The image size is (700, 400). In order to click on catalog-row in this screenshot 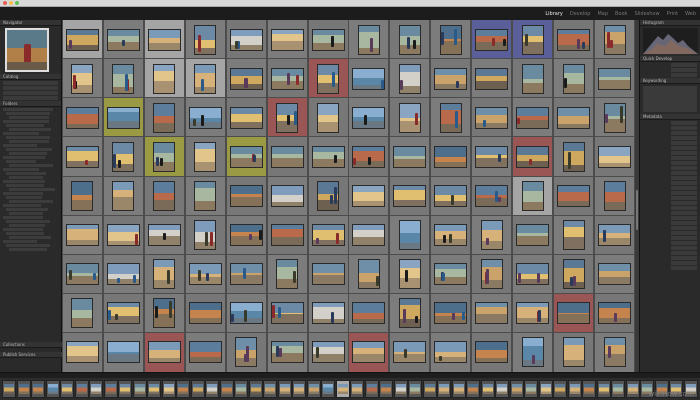, I will do `click(30, 93)`.